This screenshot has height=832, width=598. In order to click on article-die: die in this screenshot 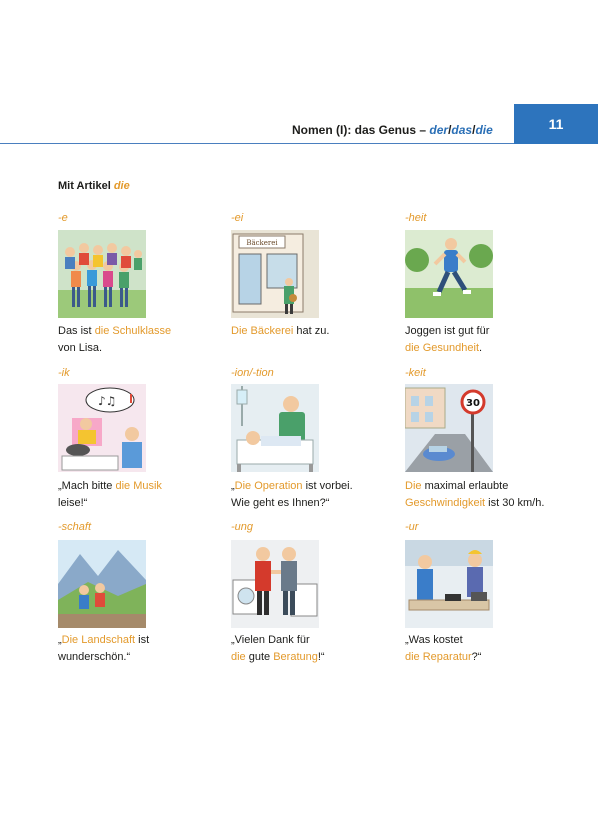, I will do `click(484, 130)`.